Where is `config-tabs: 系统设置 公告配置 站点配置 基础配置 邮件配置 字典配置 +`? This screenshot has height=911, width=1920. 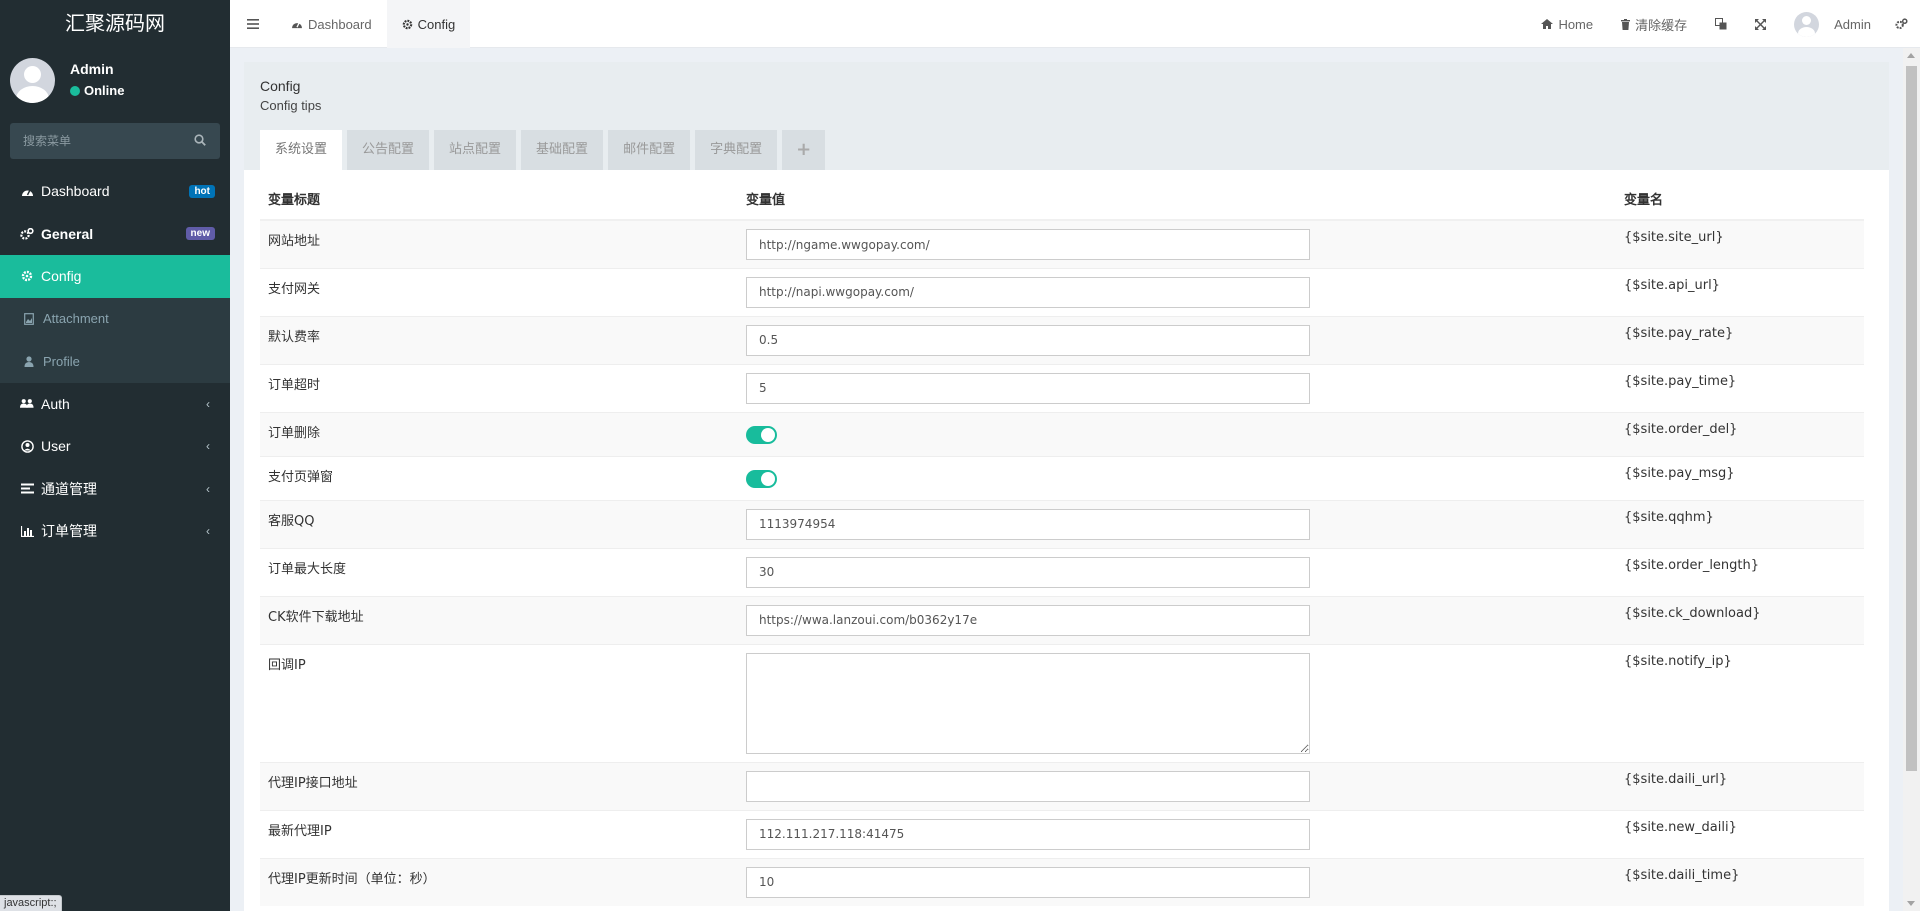
config-tabs: 系统设置 公告配置 站点配置 基础配置 邮件配置 字典配置 + is located at coordinates (543, 150).